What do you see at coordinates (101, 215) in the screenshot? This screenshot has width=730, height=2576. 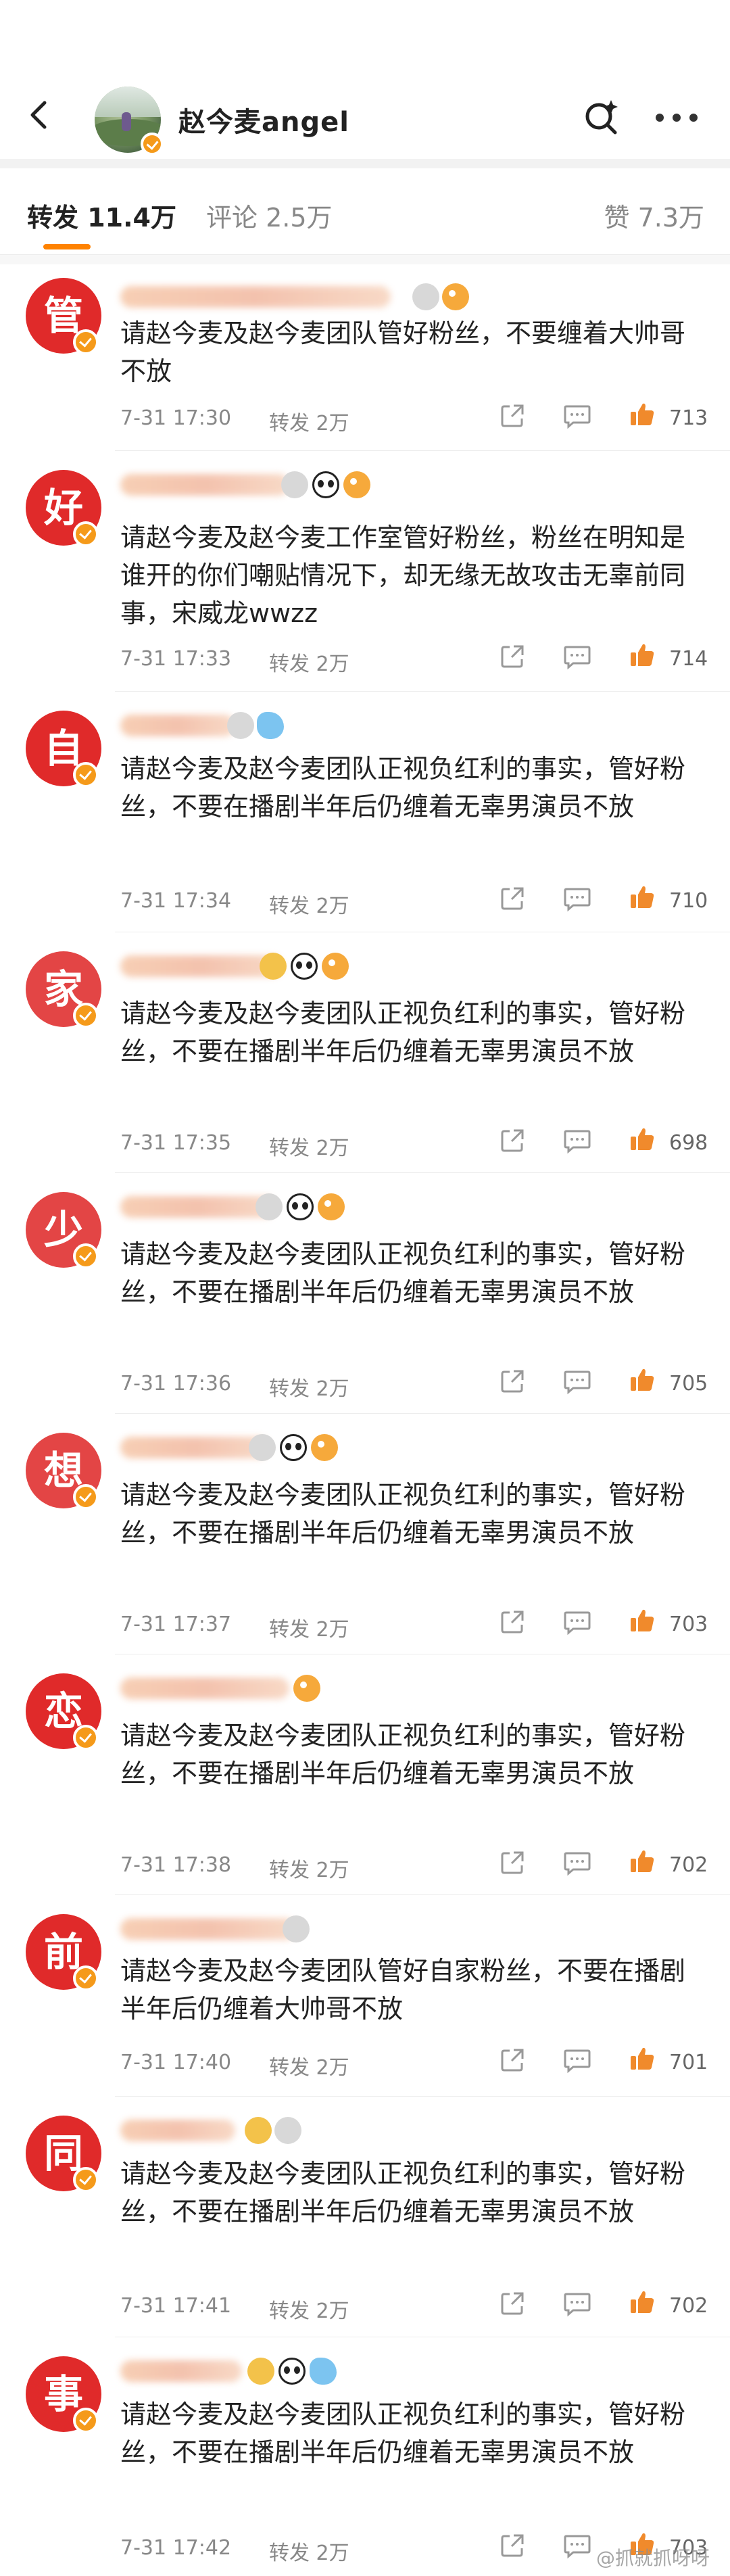 I see `tab-reposts: 转发 11.4万` at bounding box center [101, 215].